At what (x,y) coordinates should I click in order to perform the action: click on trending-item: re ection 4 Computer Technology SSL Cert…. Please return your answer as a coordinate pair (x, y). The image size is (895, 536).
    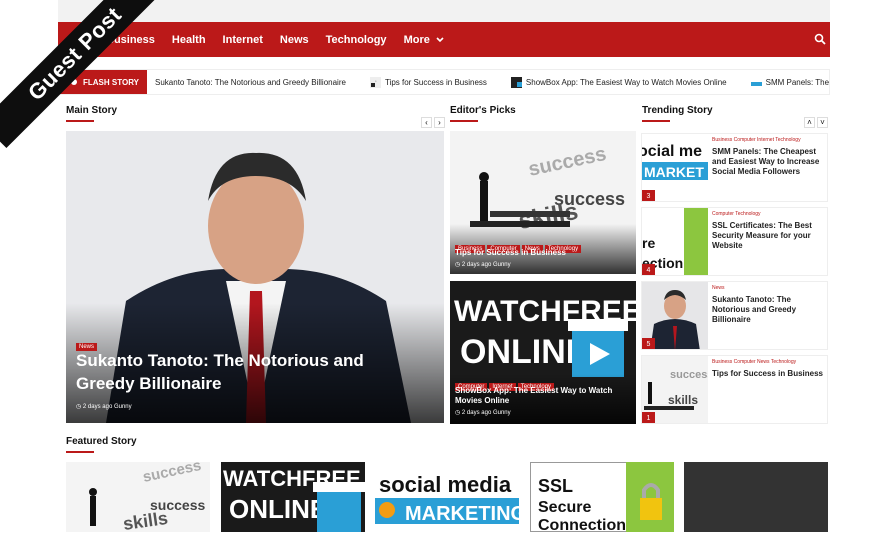
    Looking at the image, I should click on (734, 241).